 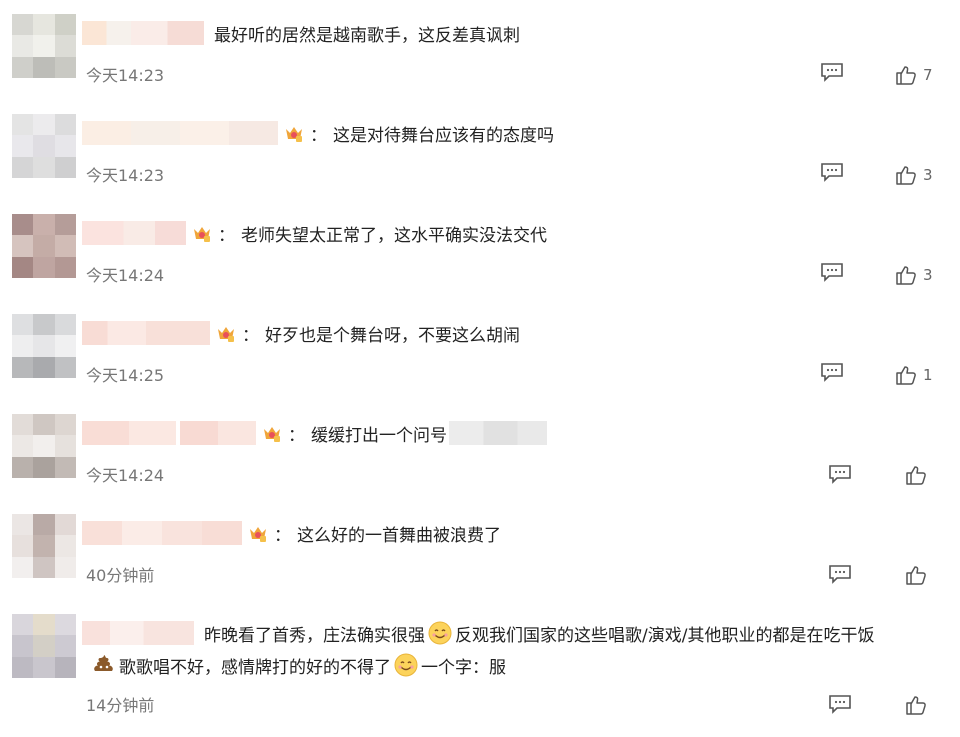 I want to click on comment-line: ： 老师失望太正常了，这水平确实没法交代, so click(x=314, y=233).